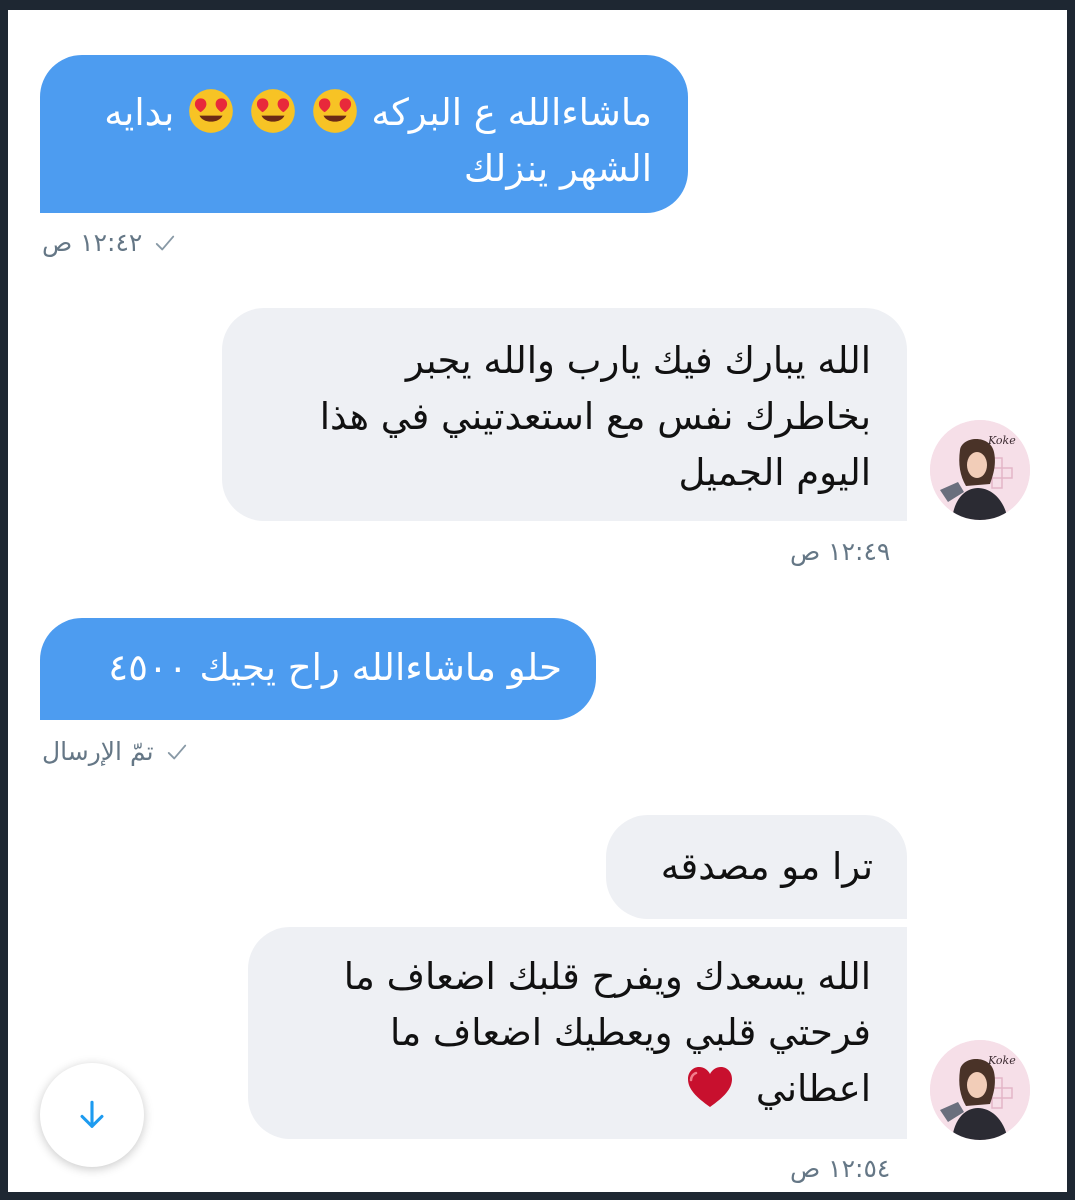  Describe the element at coordinates (98, 751) in the screenshot. I see `message-status: تمّ الإرسال` at that location.